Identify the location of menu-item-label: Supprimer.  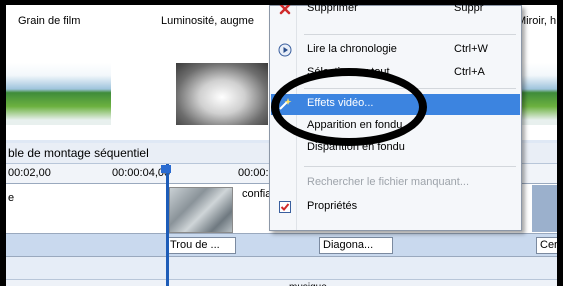
(332, 9).